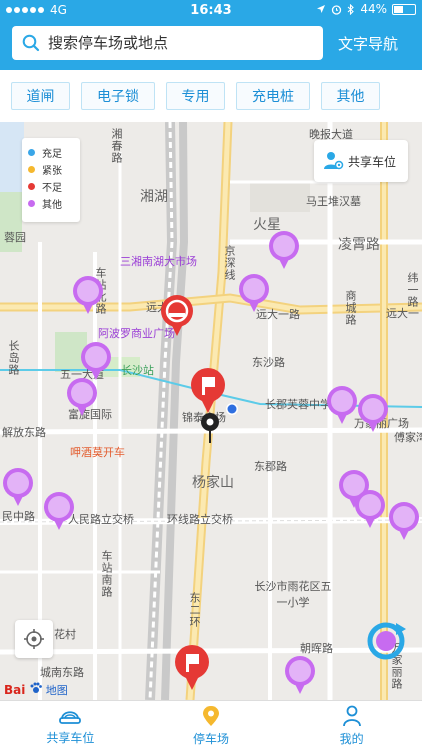 This screenshot has height=750, width=422. I want to click on locate-me-button, so click(34, 639).